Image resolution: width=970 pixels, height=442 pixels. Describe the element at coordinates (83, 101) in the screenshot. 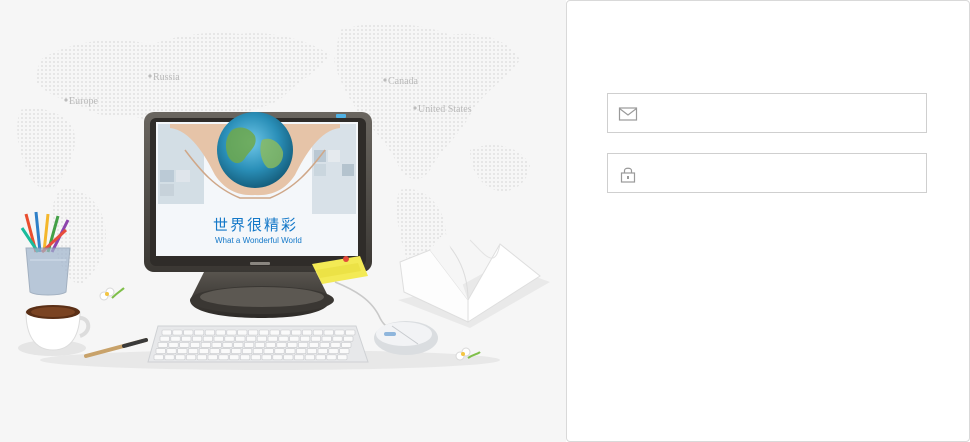

I see `map-label-europe: Europe` at that location.